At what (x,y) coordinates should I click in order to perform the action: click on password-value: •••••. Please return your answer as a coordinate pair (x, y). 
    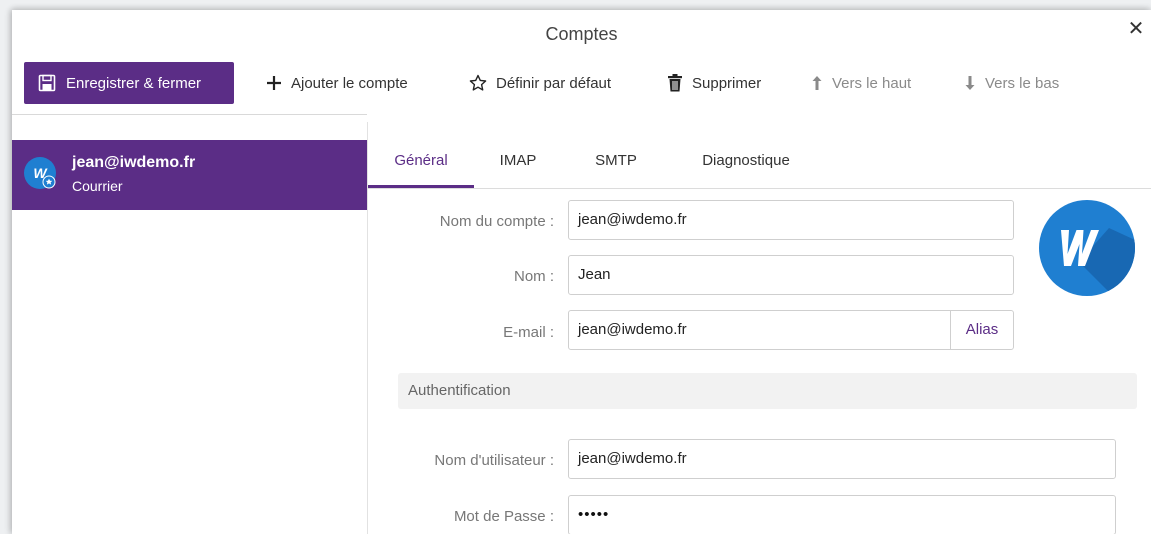
    Looking at the image, I should click on (594, 514).